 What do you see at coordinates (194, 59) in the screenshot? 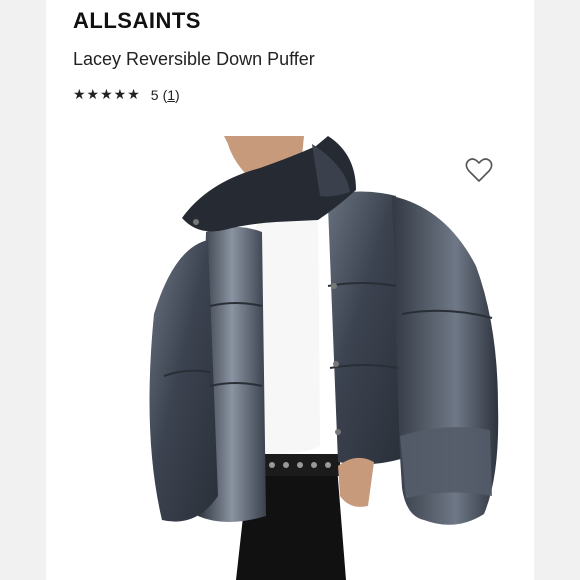
I see `product-title: Lacey Reversible Down Puffer` at bounding box center [194, 59].